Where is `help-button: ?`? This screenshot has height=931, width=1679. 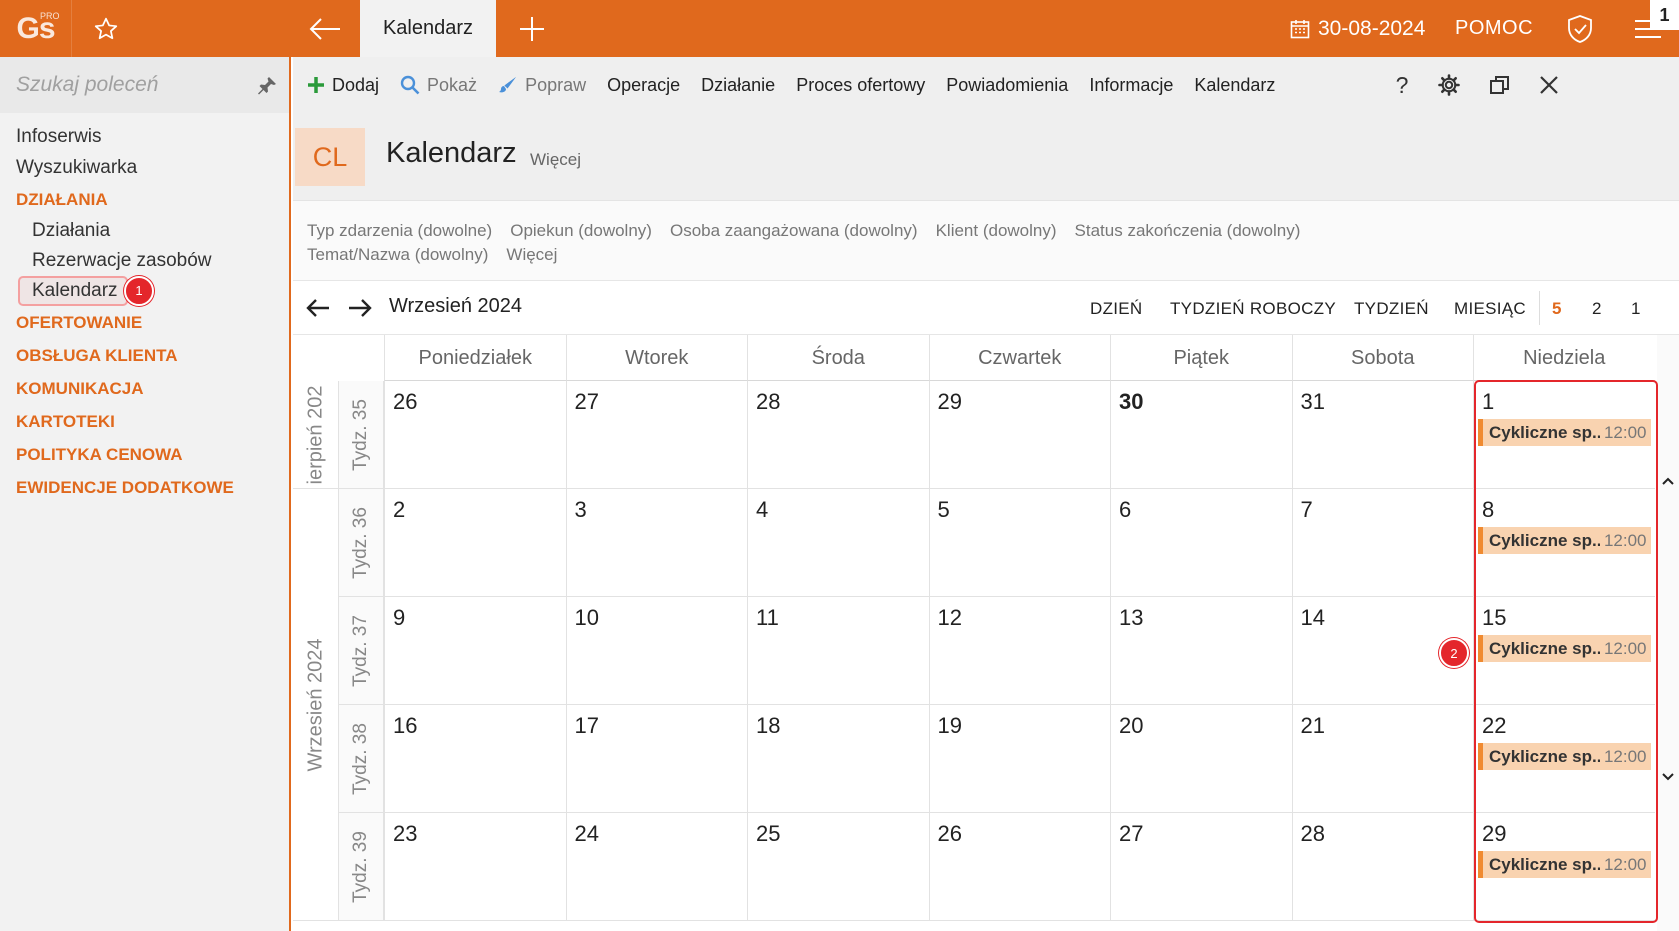
help-button: ? is located at coordinates (1402, 85).